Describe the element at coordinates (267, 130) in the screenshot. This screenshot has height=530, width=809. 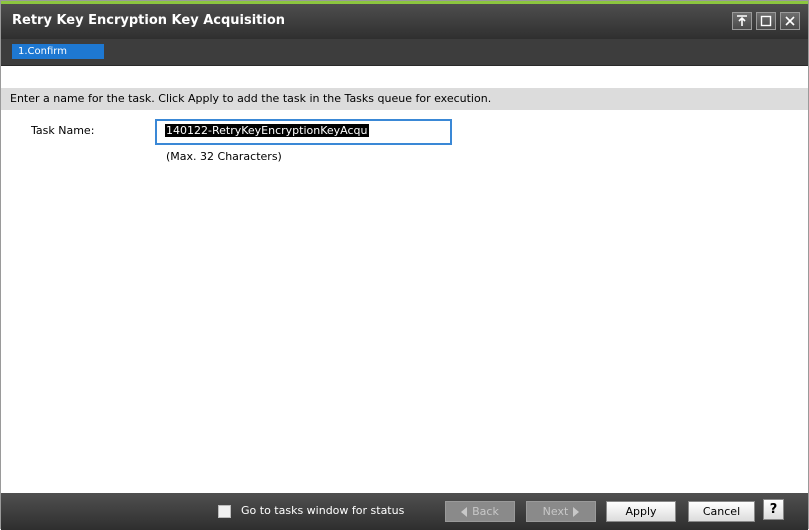
I see `task-name-value: 140122-RetryKeyEncryptionKeyAcqu` at that location.